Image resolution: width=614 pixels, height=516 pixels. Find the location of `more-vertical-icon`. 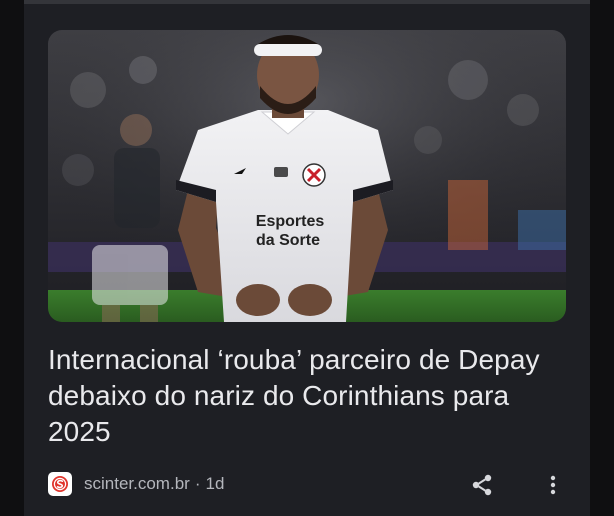

more-vertical-icon is located at coordinates (553, 485).